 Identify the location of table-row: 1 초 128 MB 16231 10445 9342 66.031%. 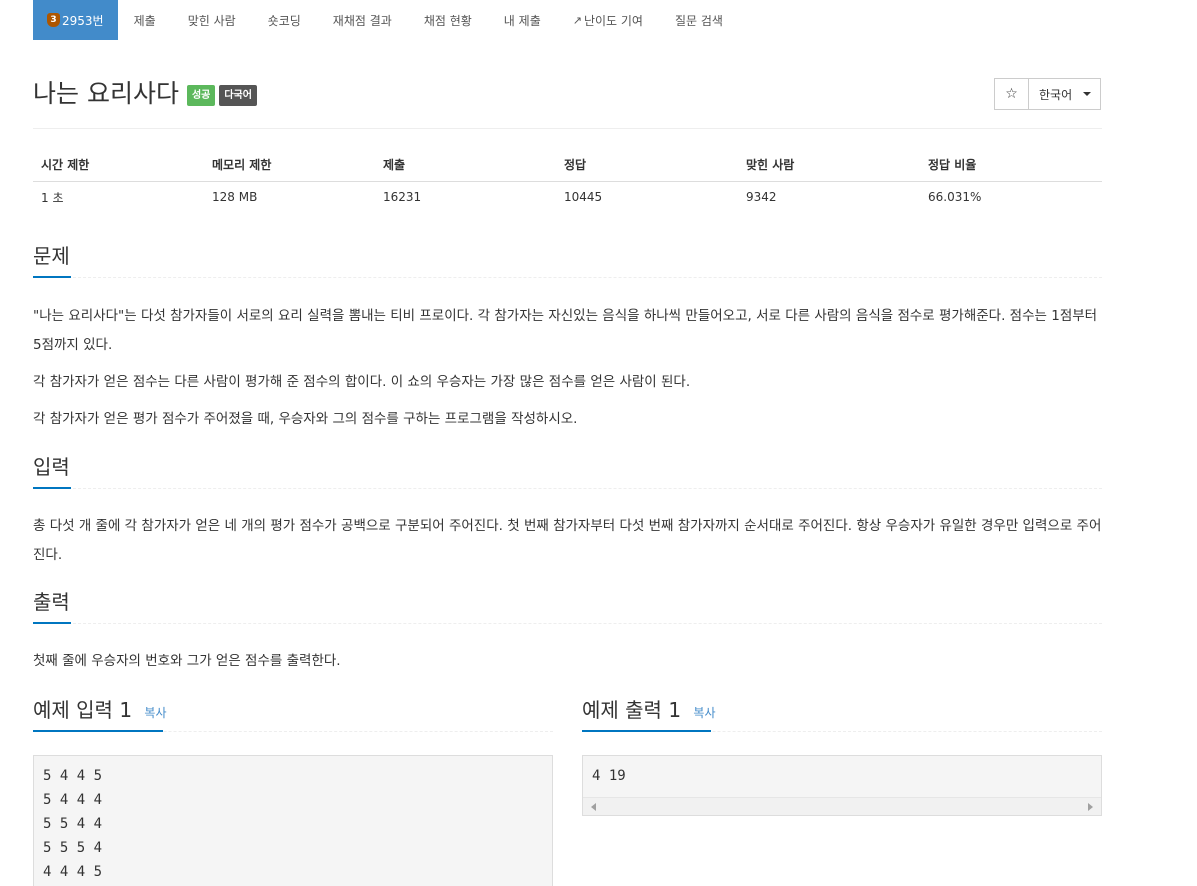
(567, 197).